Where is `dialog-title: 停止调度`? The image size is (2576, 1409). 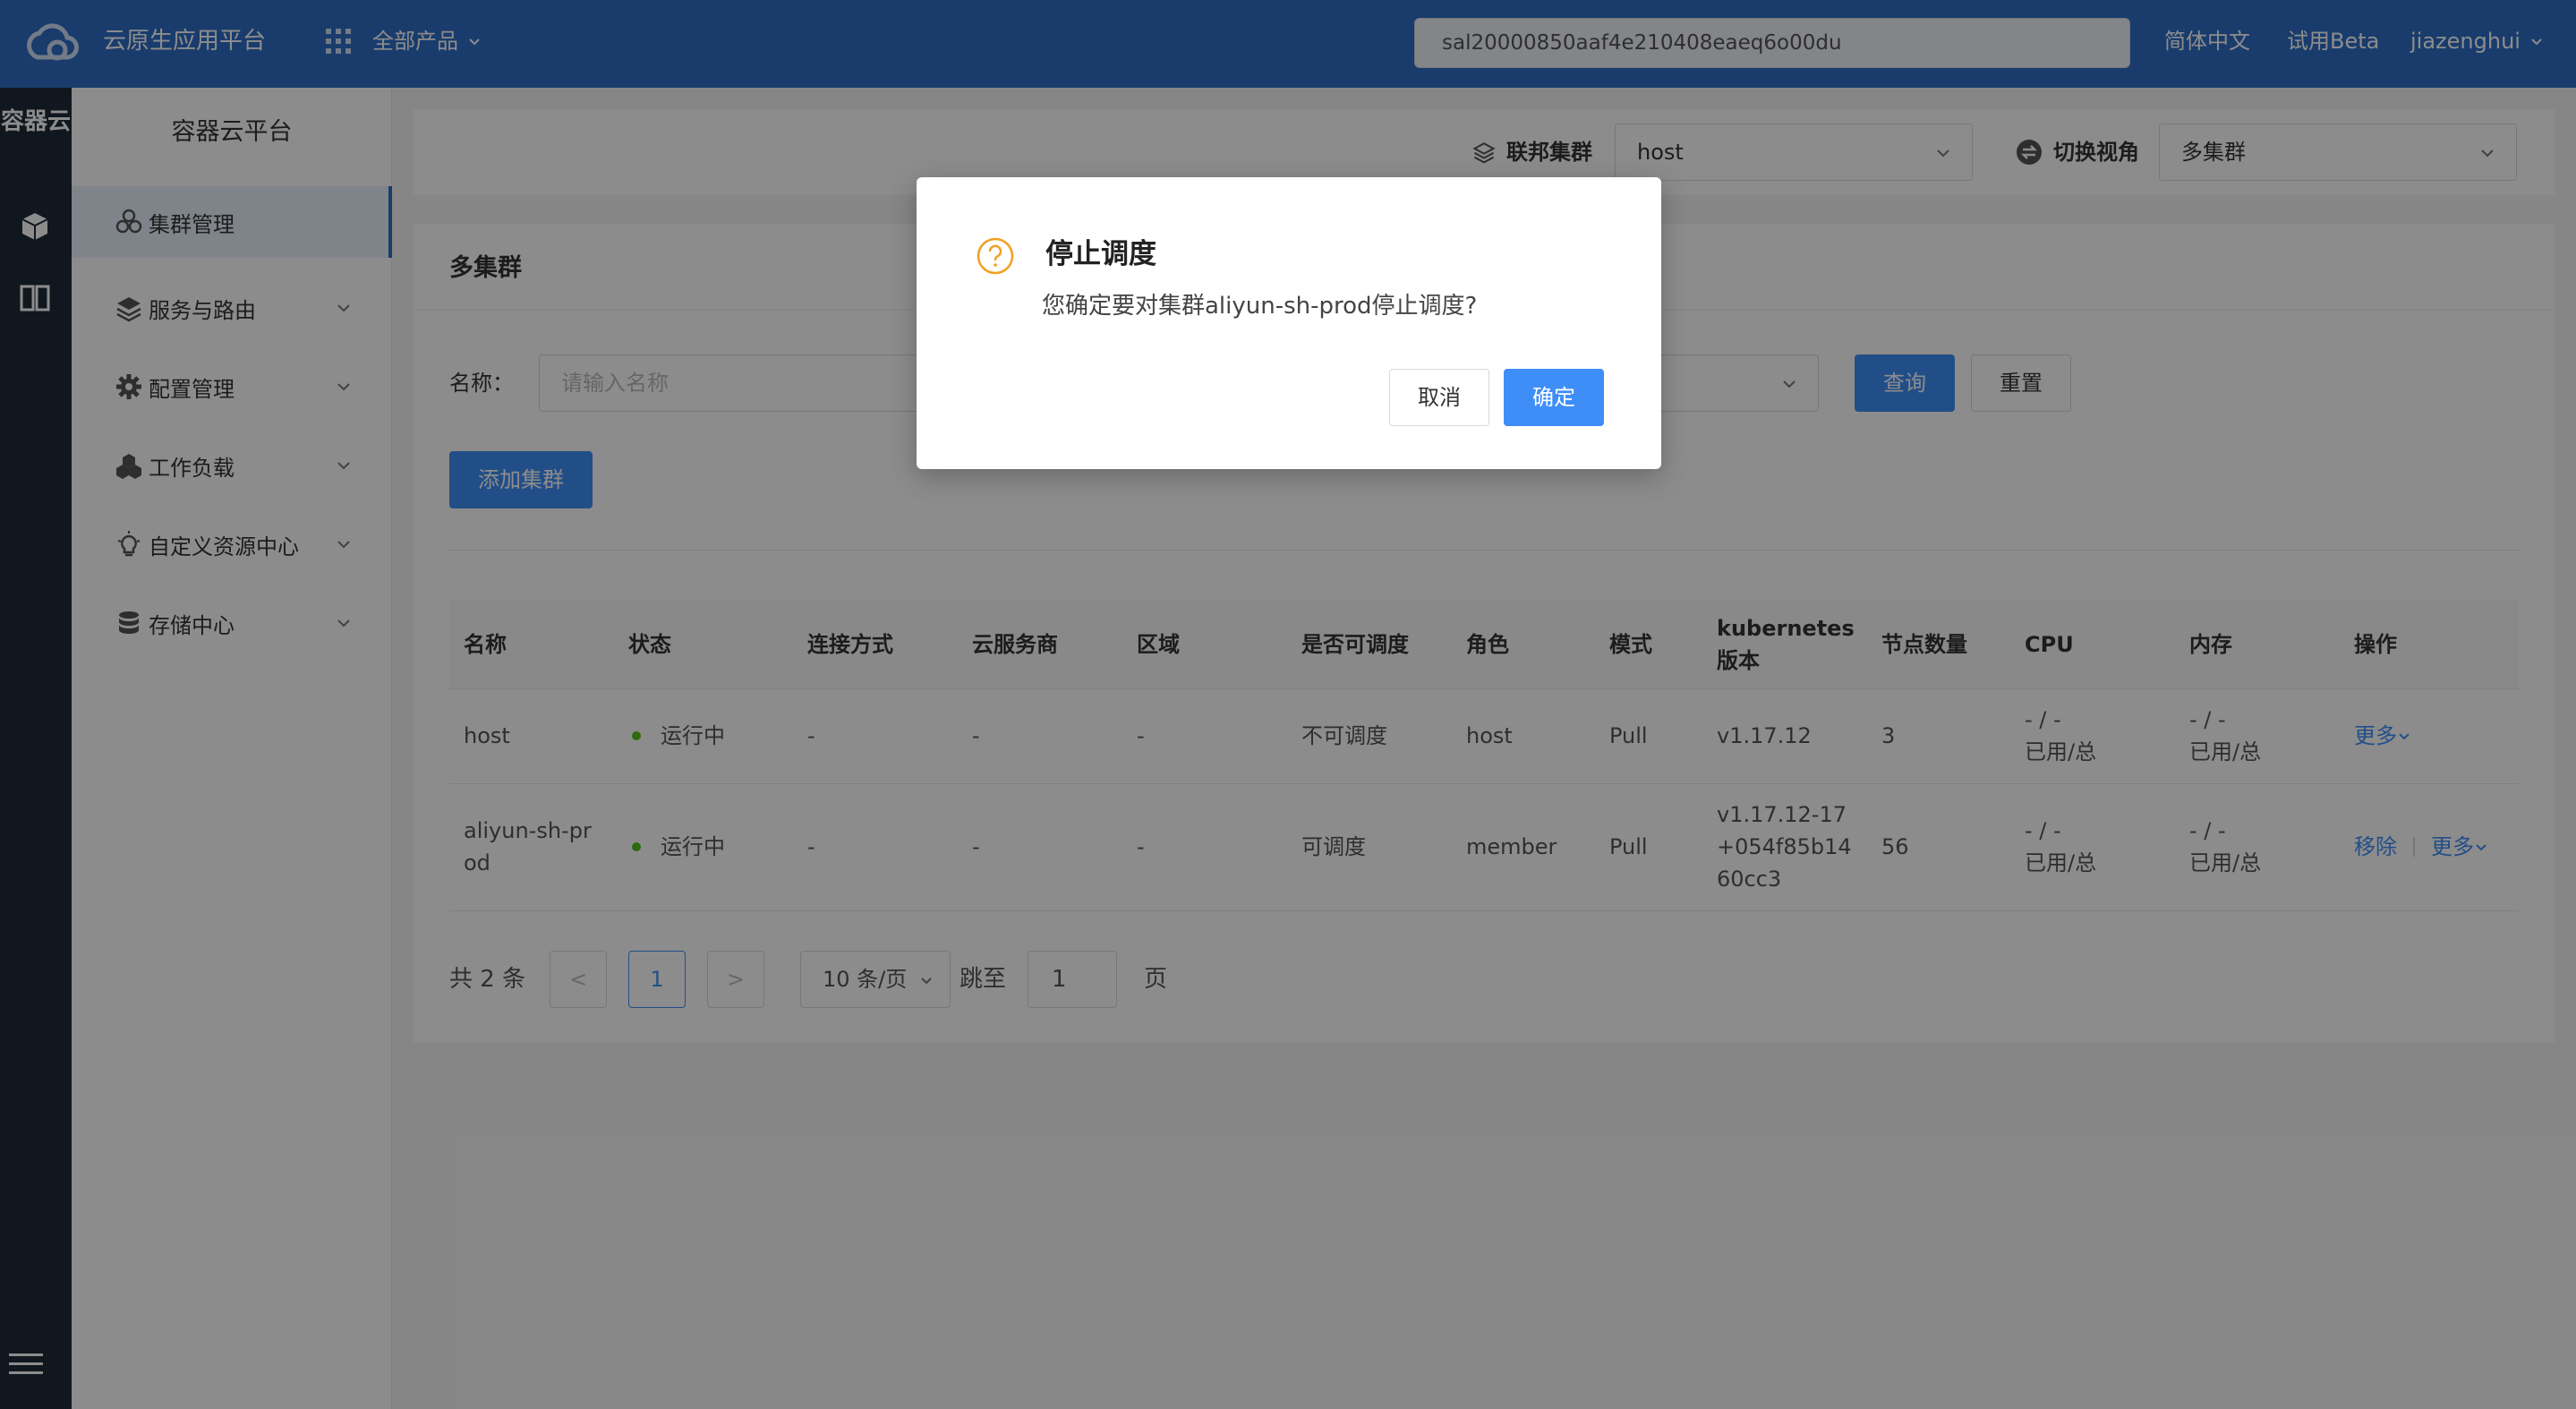
dialog-title: 停止调度 is located at coordinates (1100, 254).